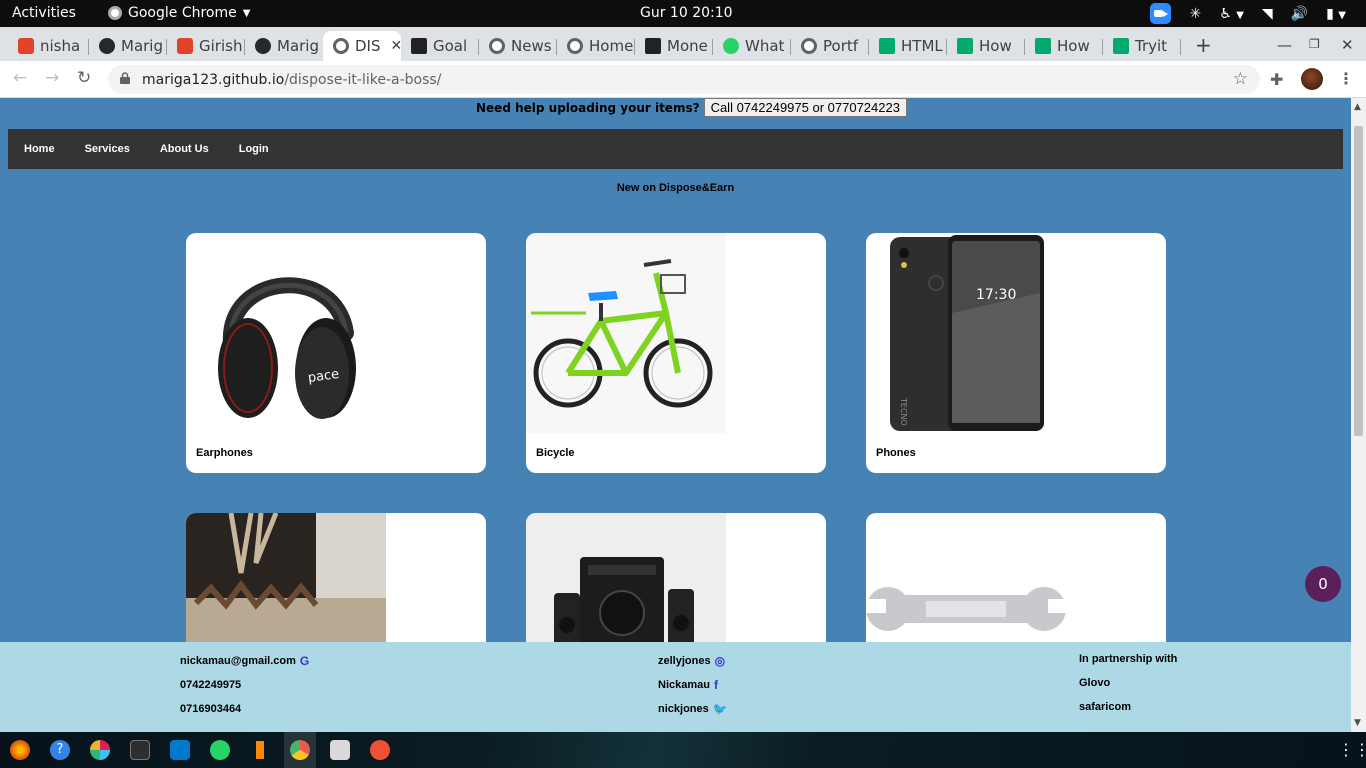  Describe the element at coordinates (626, 333) in the screenshot. I see `bicycle-image` at that location.